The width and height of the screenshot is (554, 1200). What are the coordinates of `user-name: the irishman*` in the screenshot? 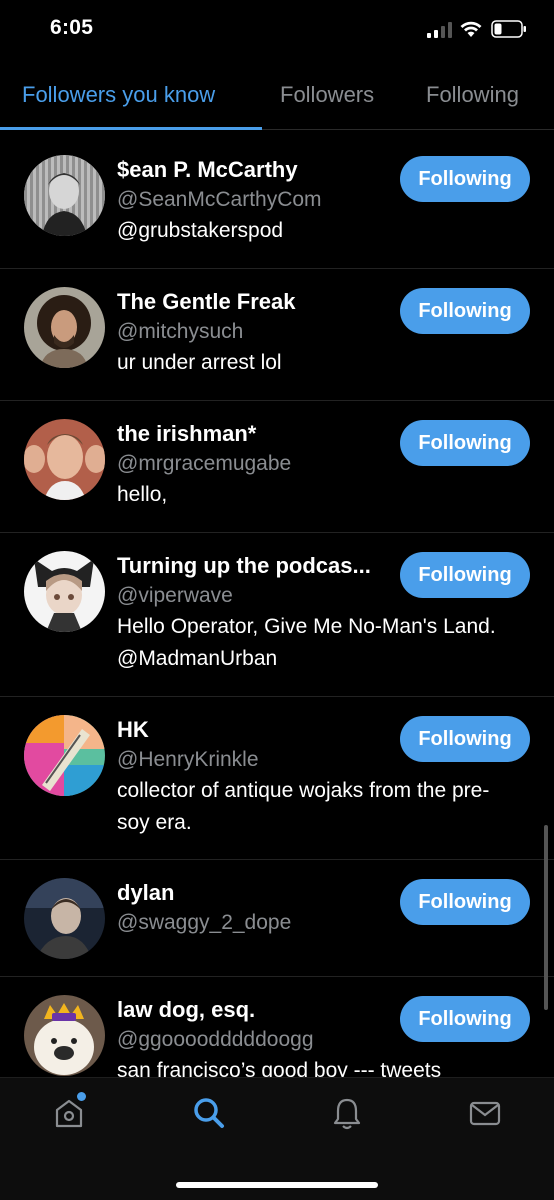 It's located at (187, 433).